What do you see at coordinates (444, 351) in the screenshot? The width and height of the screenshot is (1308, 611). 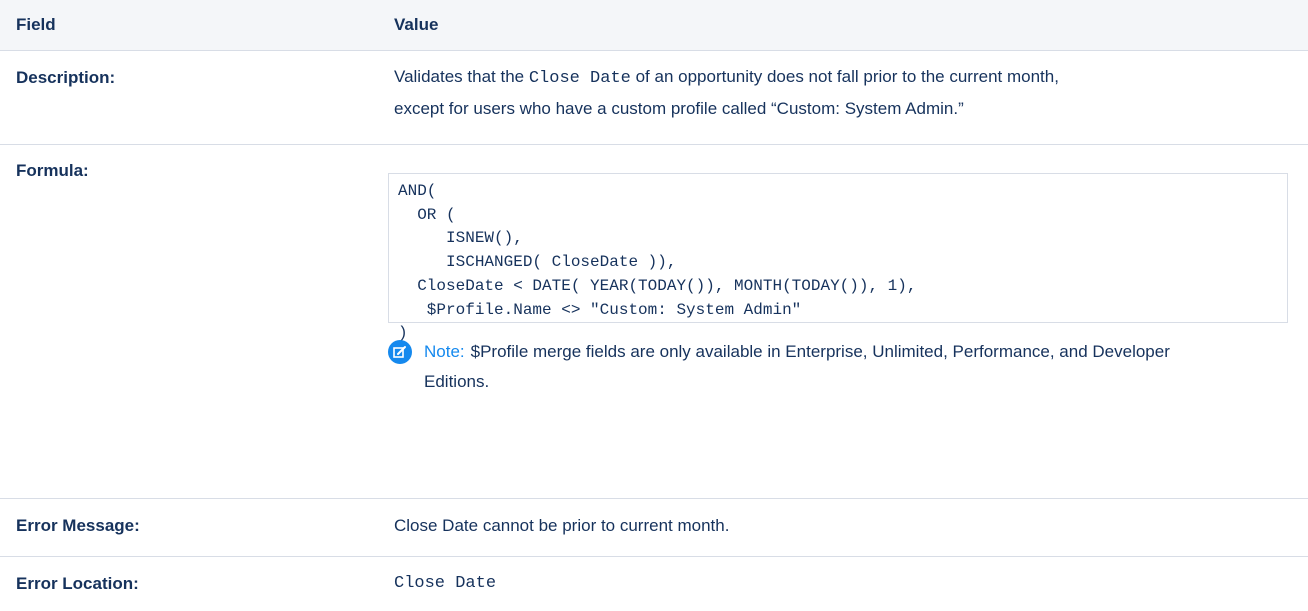 I see `note-label: Note:` at bounding box center [444, 351].